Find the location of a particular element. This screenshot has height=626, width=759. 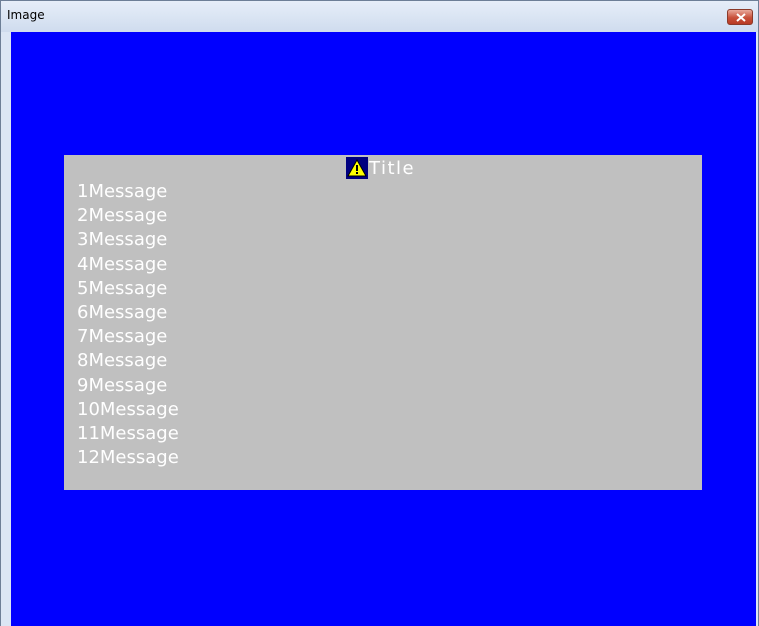

close-button is located at coordinates (740, 17).